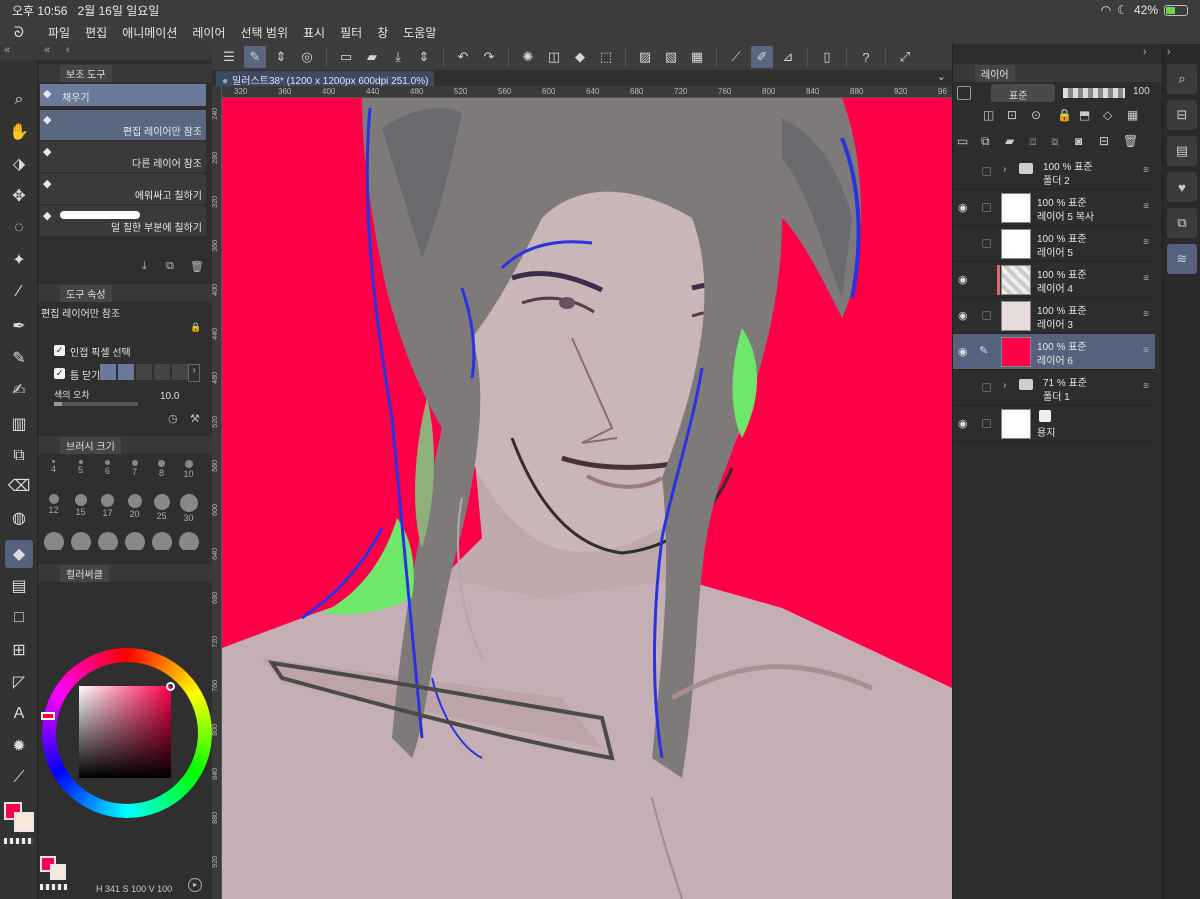 The image size is (1200, 899). Describe the element at coordinates (489, 57) in the screenshot. I see `redo-icon: ↷` at that location.